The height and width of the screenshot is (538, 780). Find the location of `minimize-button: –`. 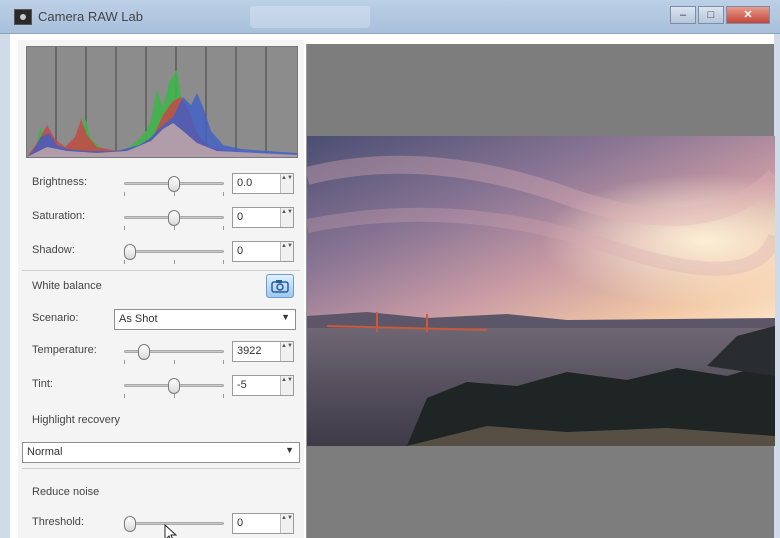

minimize-button: – is located at coordinates (683, 15).